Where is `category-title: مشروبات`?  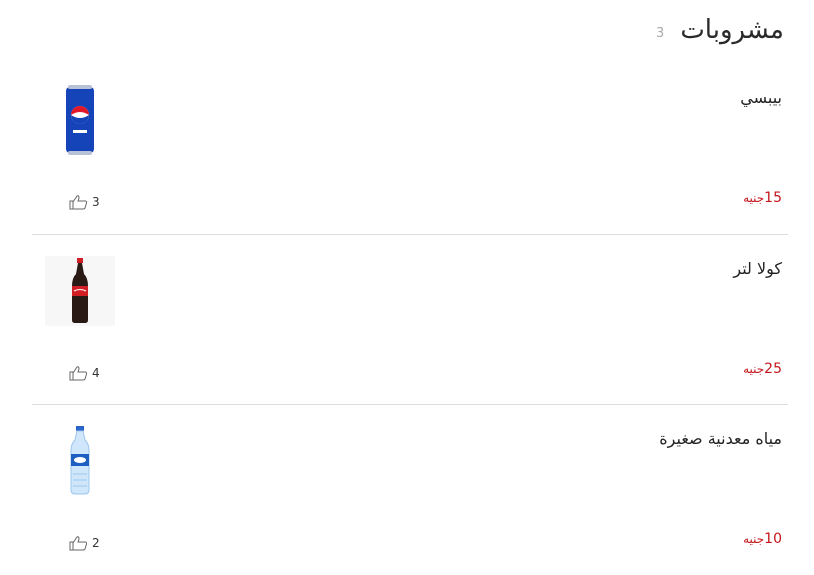 category-title: مشروبات is located at coordinates (732, 30).